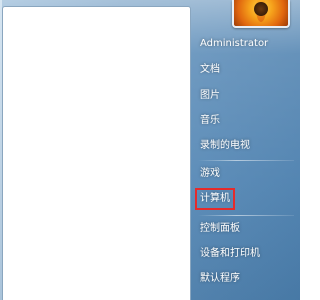 The width and height of the screenshot is (320, 300). I want to click on menu-item-default-programs: 默认程序, so click(246, 279).